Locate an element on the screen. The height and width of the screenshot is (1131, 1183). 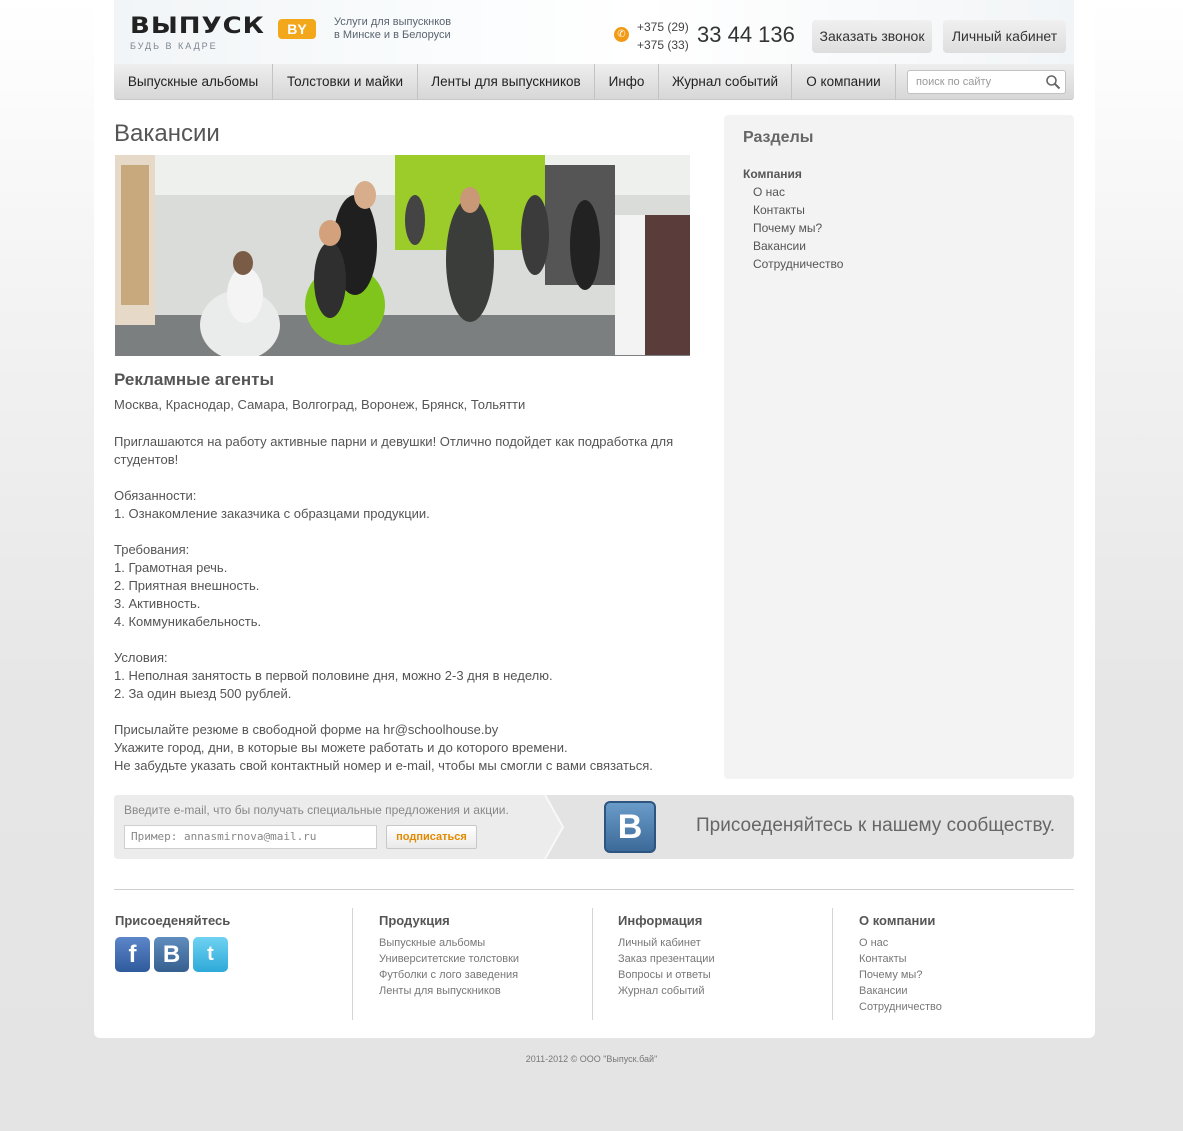
search-placeholder: поиск по сайту is located at coordinates (954, 82).